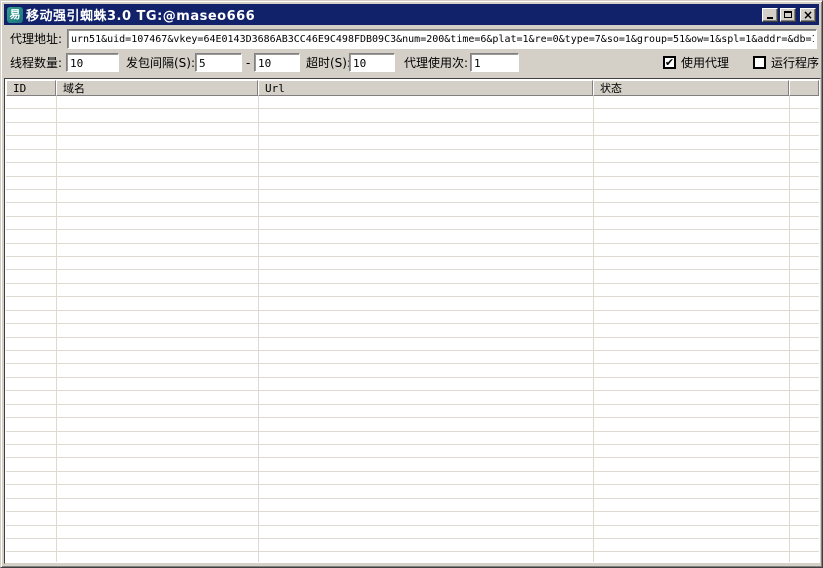 This screenshot has height=568, width=823. What do you see at coordinates (92, 62) in the screenshot?
I see `thread-count-input` at bounding box center [92, 62].